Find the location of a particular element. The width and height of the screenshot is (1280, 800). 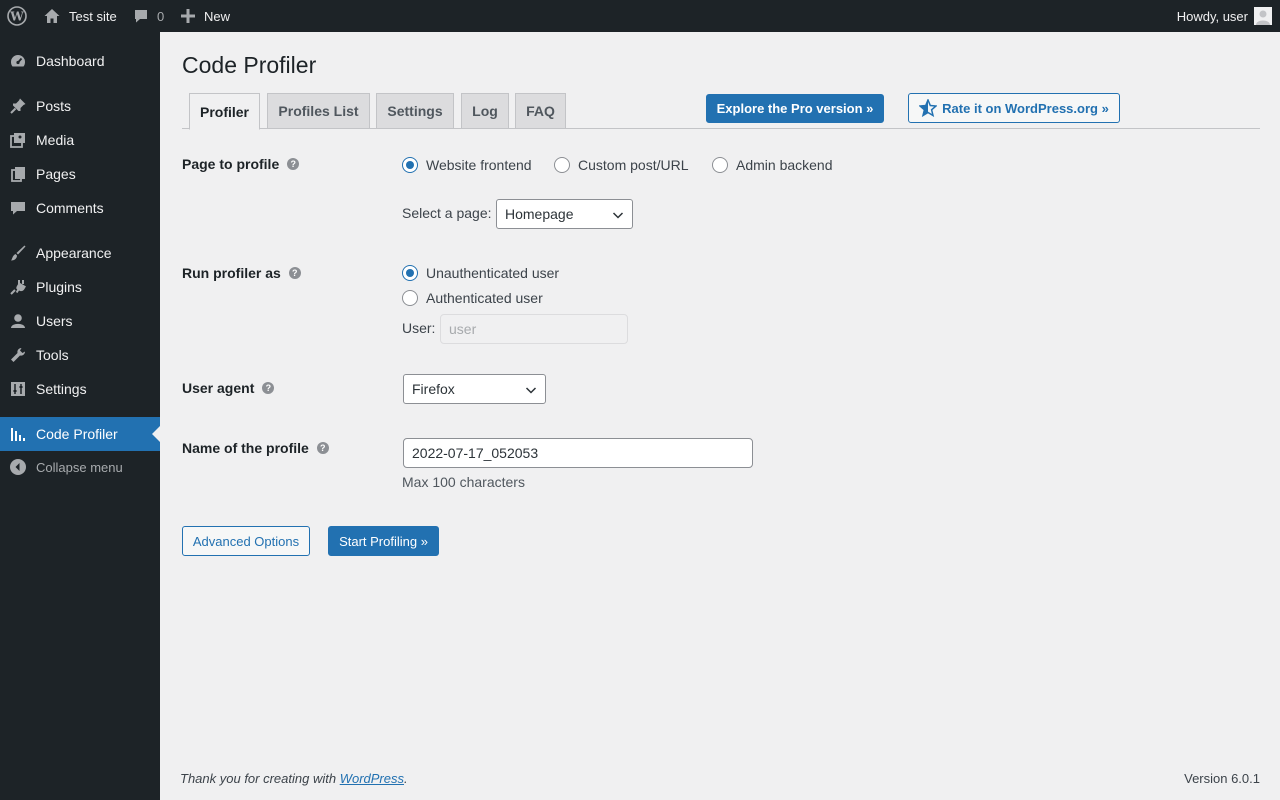

admin-bar: W Test site 0 New Howdy, user is located at coordinates (640, 16).